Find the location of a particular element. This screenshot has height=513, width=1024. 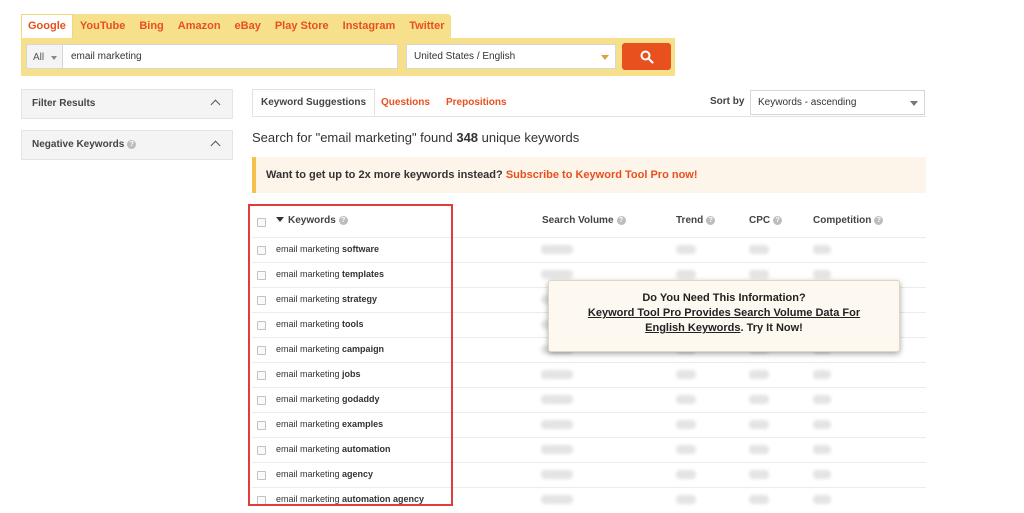

tab-google: Google is located at coordinates (47, 26).